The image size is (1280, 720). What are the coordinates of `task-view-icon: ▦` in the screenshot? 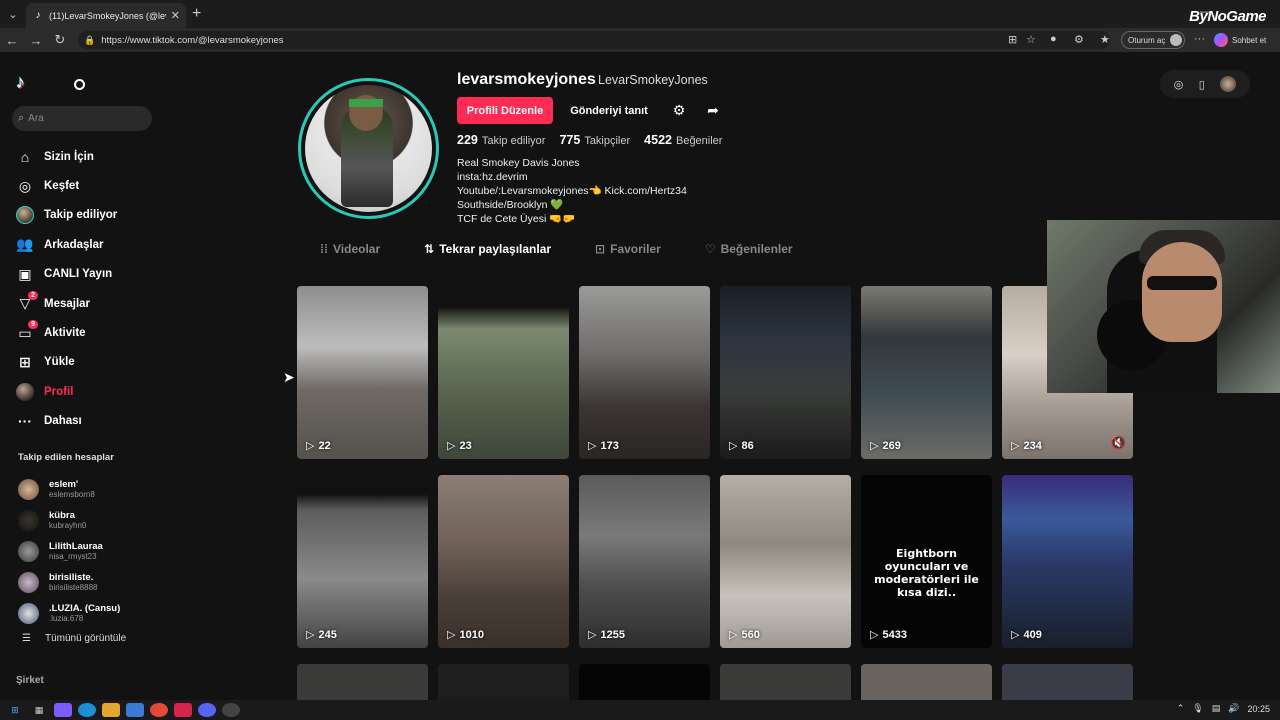 It's located at (39, 710).